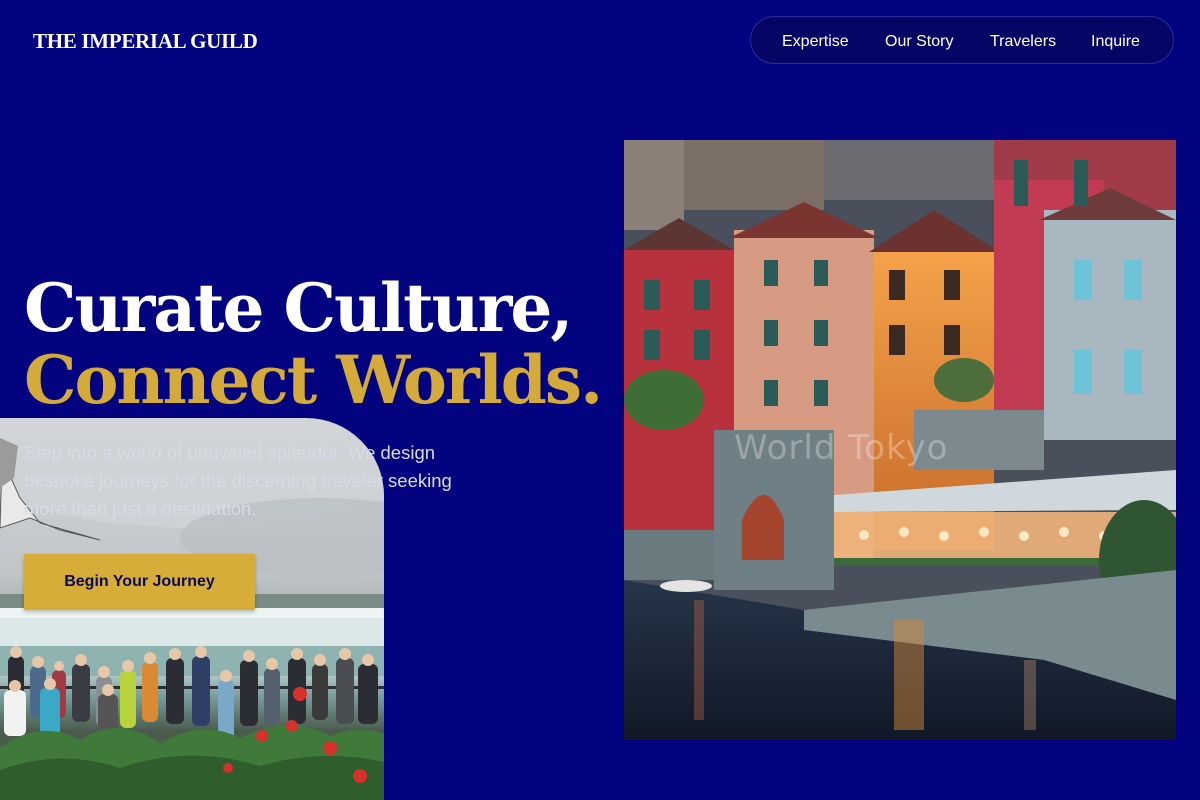 The image size is (1200, 800). I want to click on hero-title-line1: Curate Culture,, so click(298, 308).